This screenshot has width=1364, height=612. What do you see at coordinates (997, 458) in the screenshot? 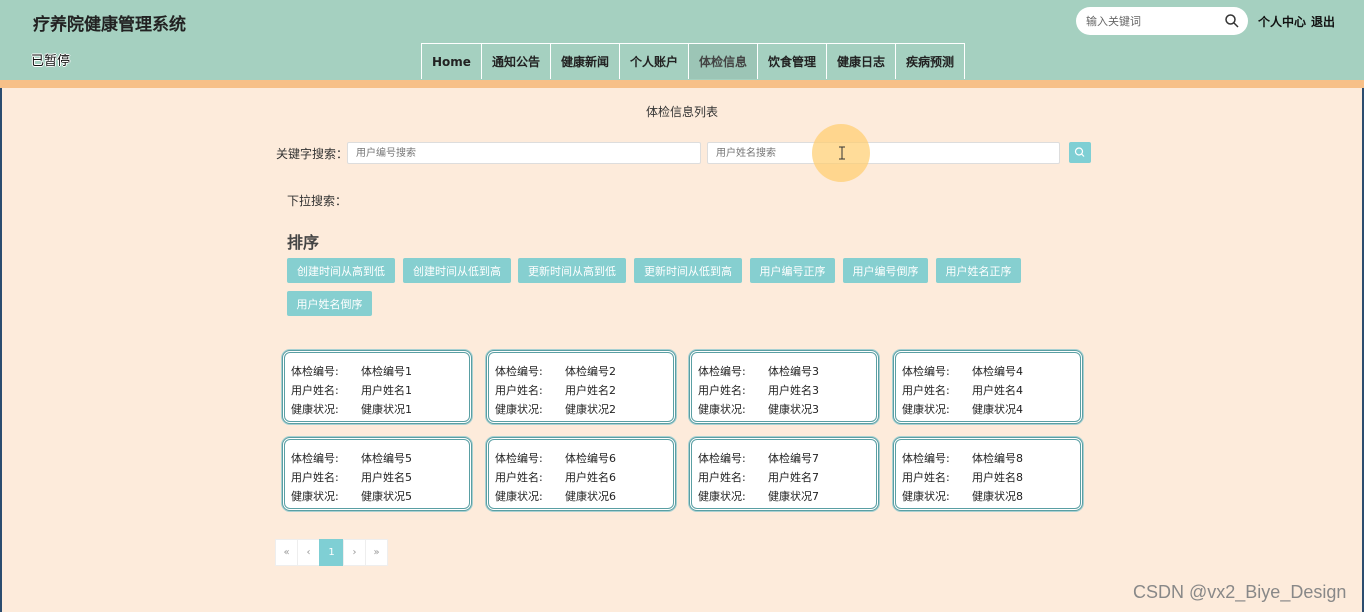
I see `card-value-no: 体检编号8` at bounding box center [997, 458].